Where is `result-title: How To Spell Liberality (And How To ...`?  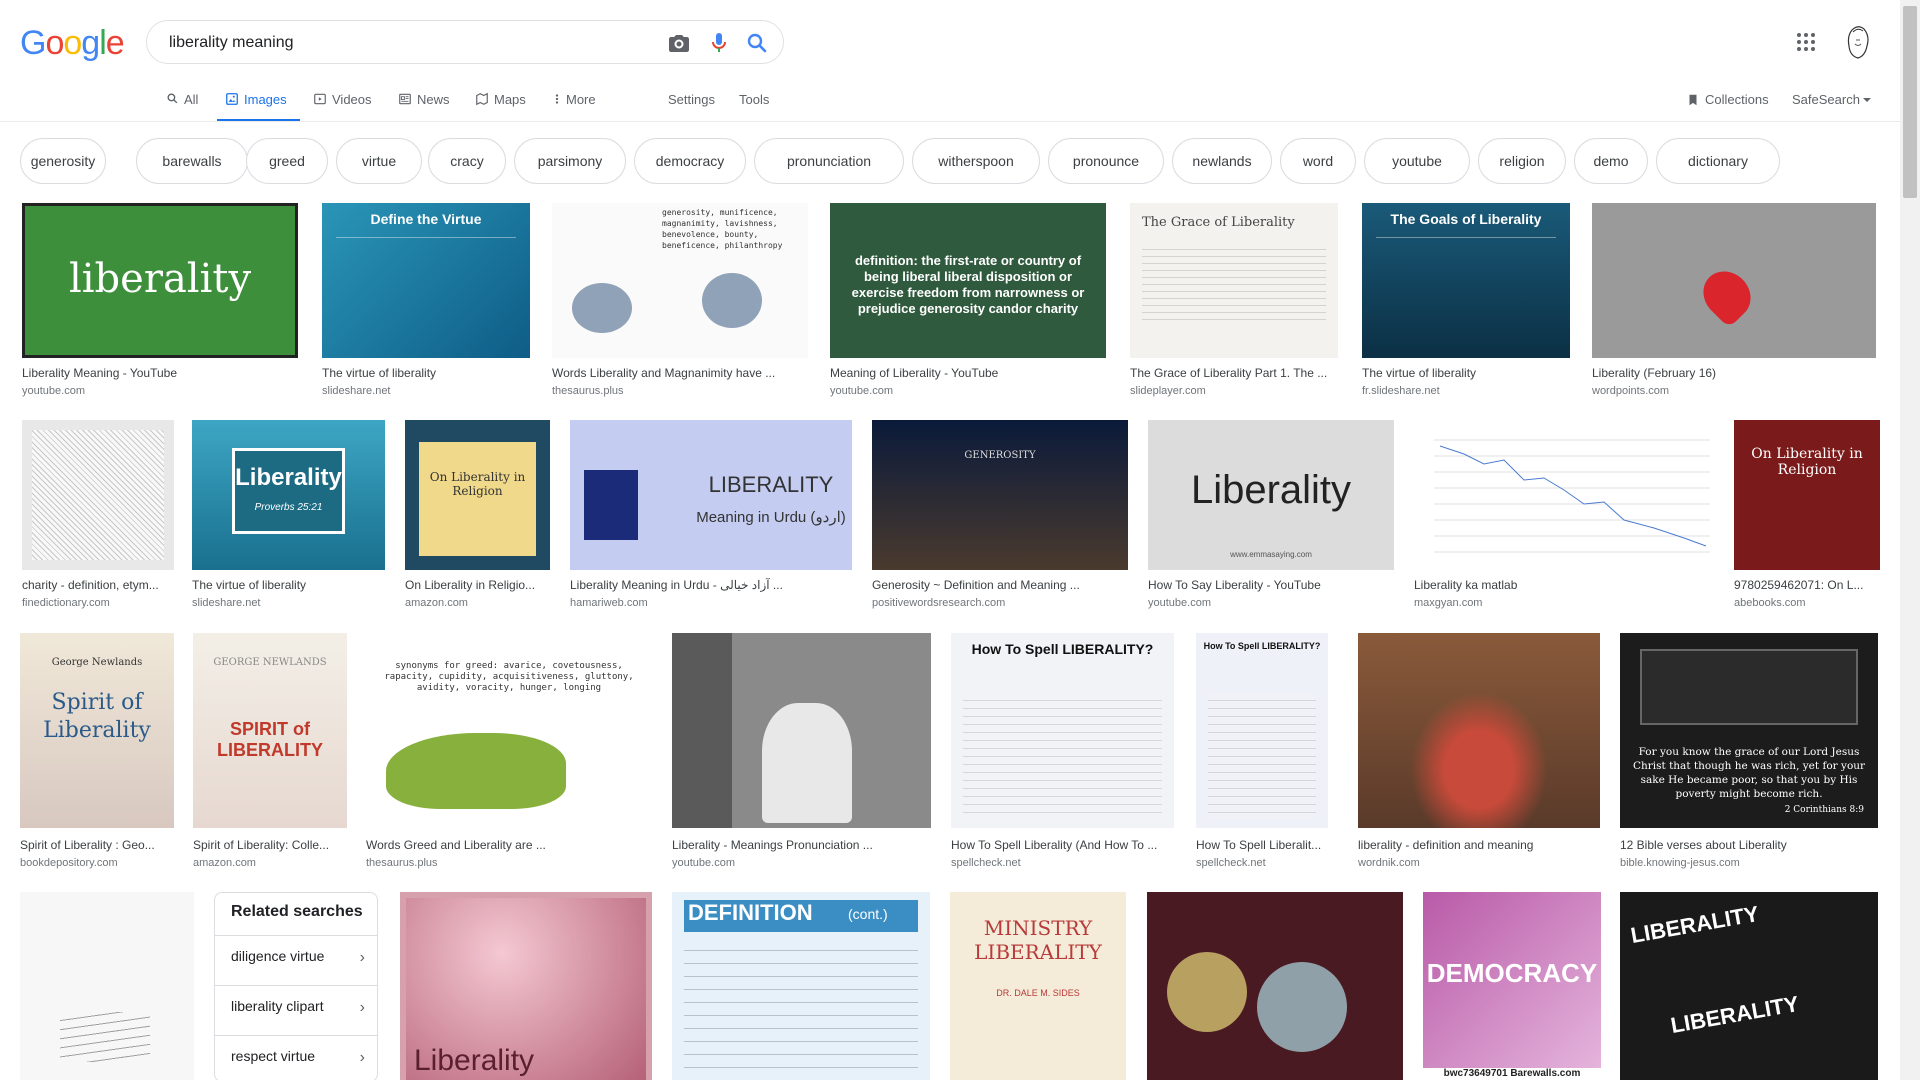
result-title: How To Spell Liberality (And How To ... is located at coordinates (1061, 845).